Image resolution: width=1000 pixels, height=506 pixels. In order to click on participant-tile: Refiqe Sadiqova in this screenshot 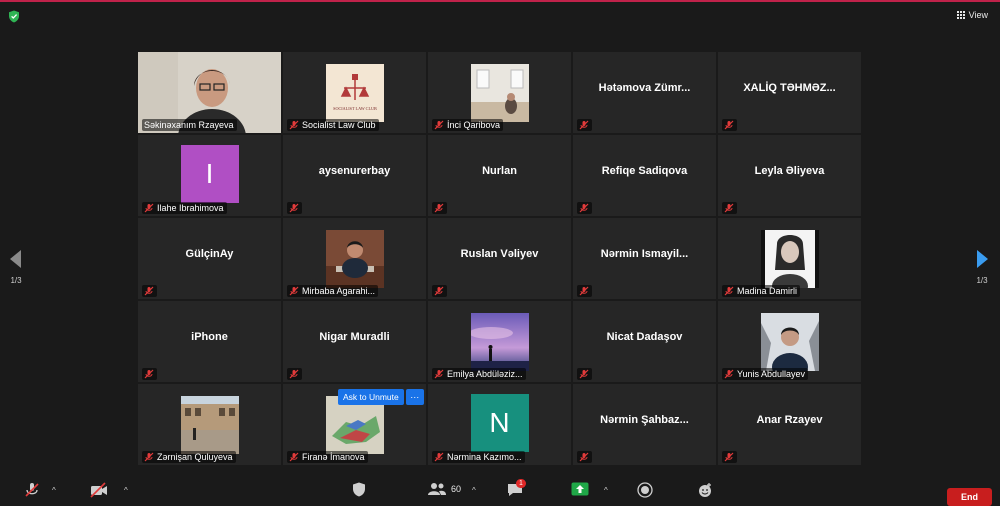, I will do `click(644, 175)`.